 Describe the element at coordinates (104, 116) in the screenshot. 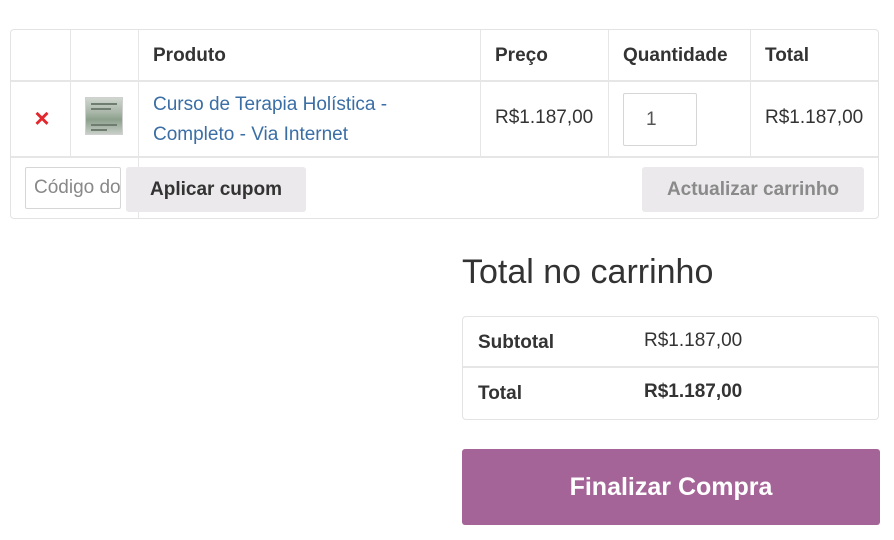

I see `product-thumbnail` at that location.